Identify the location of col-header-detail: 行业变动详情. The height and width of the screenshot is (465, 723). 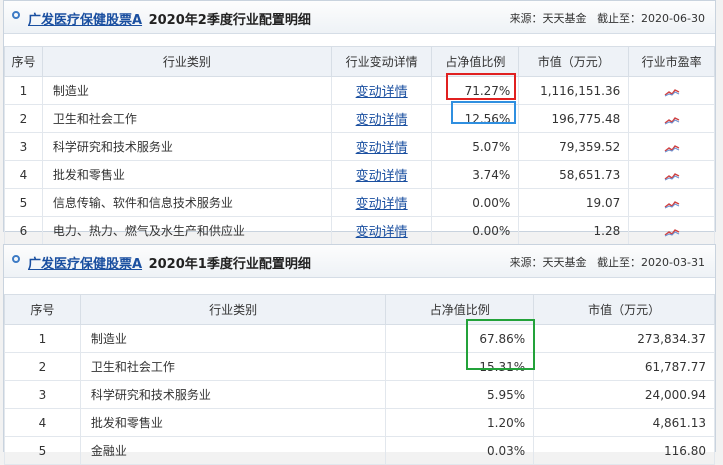
(381, 61).